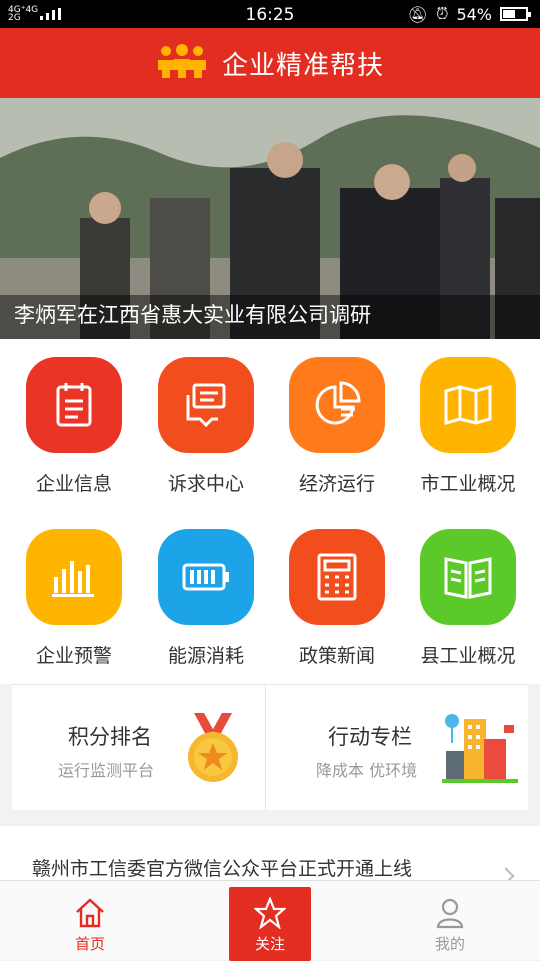  What do you see at coordinates (449, 944) in the screenshot?
I see `tab-mine-label: 我的` at bounding box center [449, 944].